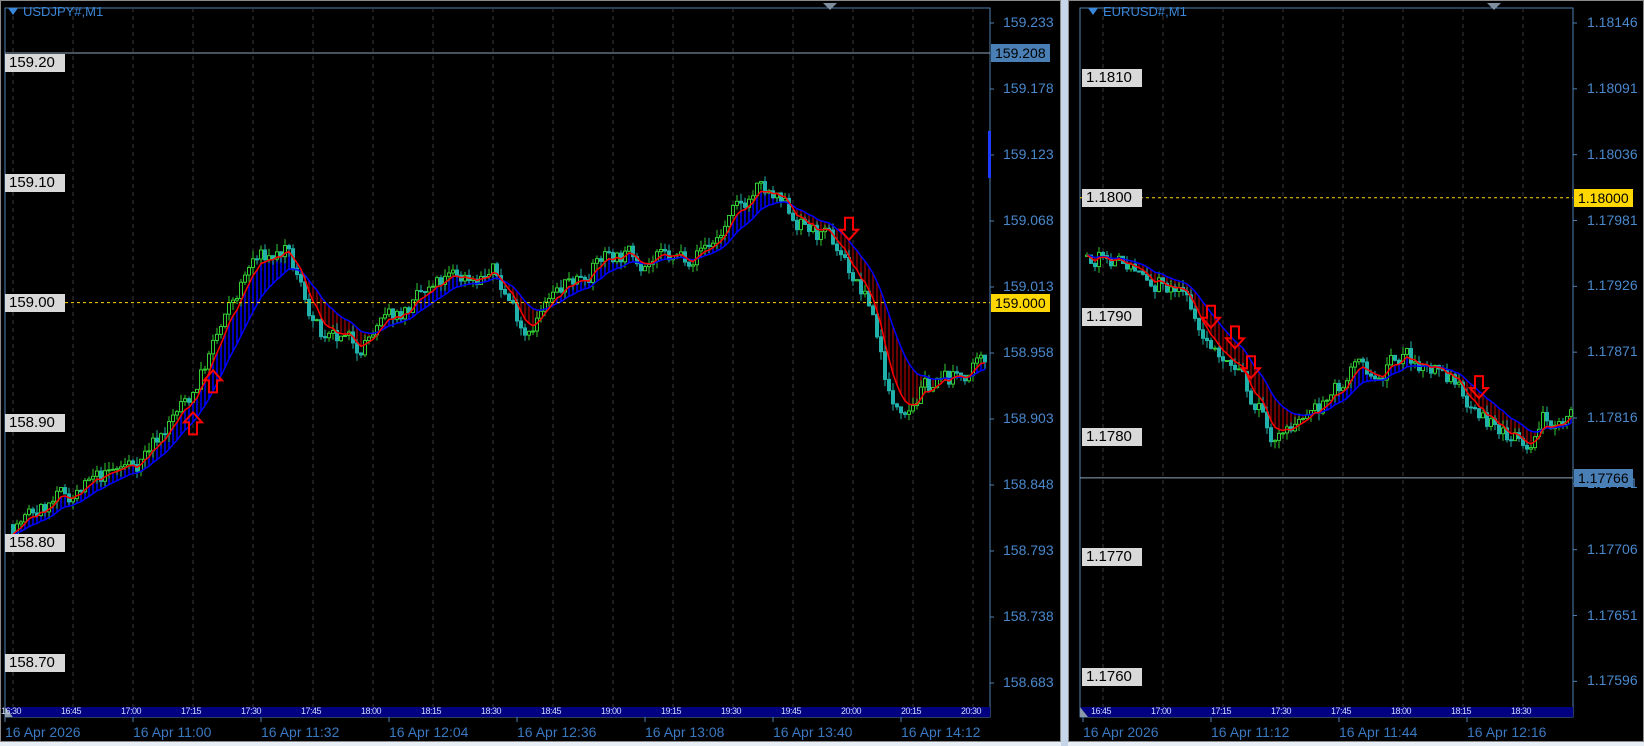  Describe the element at coordinates (851, 711) in the screenshot. I see `time-axis-label: 20:00` at that location.